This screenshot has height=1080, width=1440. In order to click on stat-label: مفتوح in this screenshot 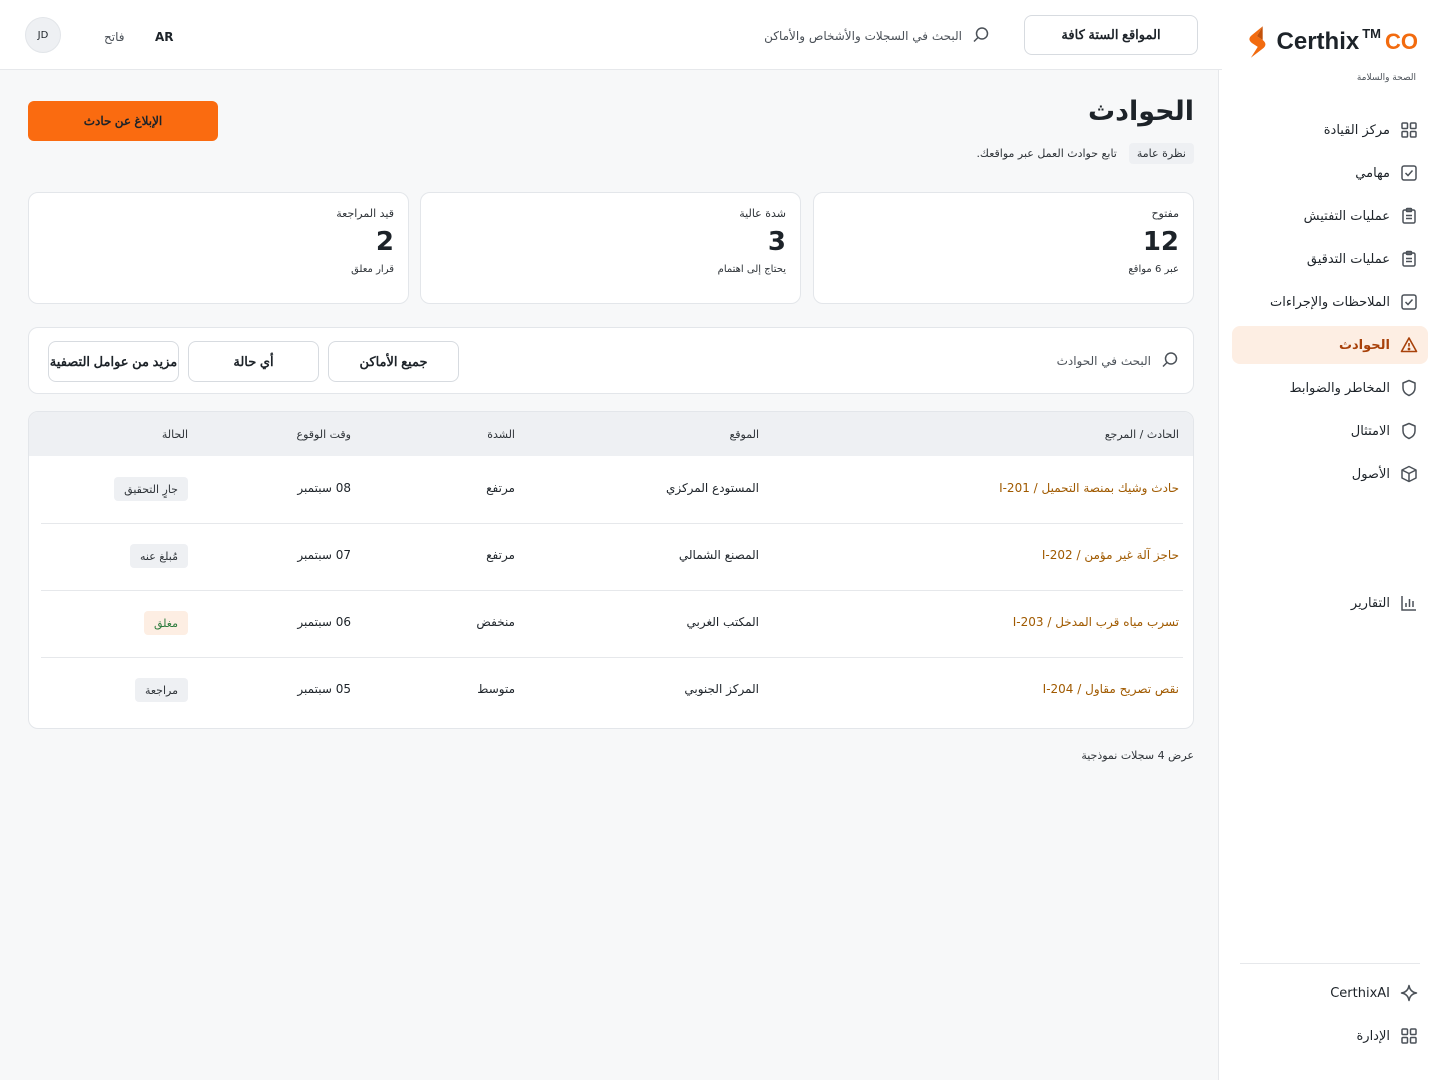, I will do `click(1165, 213)`.